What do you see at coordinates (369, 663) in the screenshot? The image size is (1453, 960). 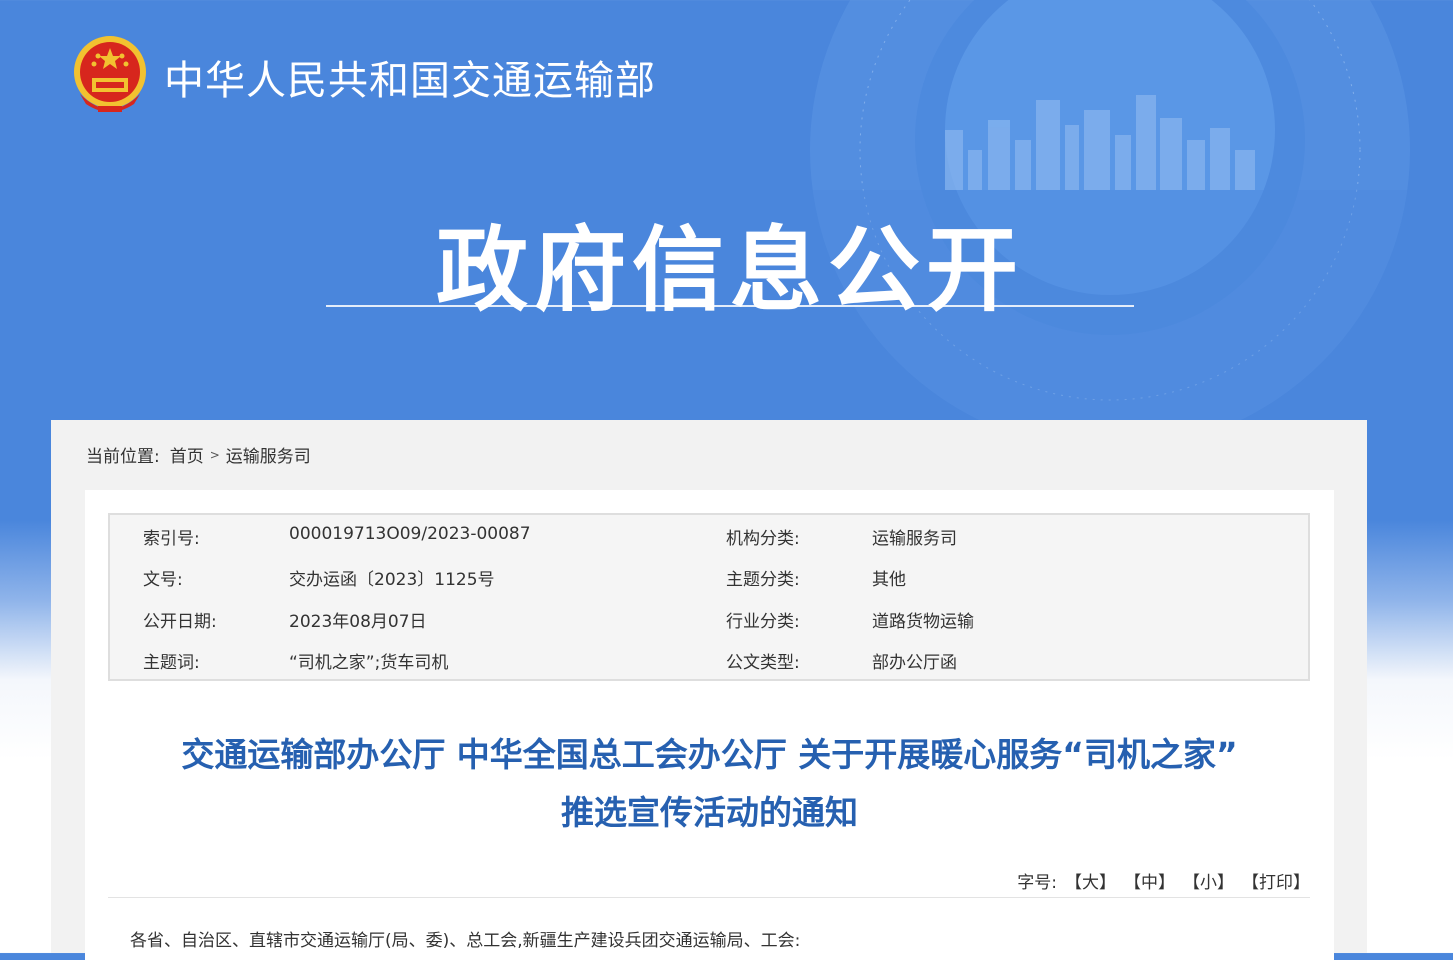 I see `meta-value-keywords: “司机之家”;货车司机` at bounding box center [369, 663].